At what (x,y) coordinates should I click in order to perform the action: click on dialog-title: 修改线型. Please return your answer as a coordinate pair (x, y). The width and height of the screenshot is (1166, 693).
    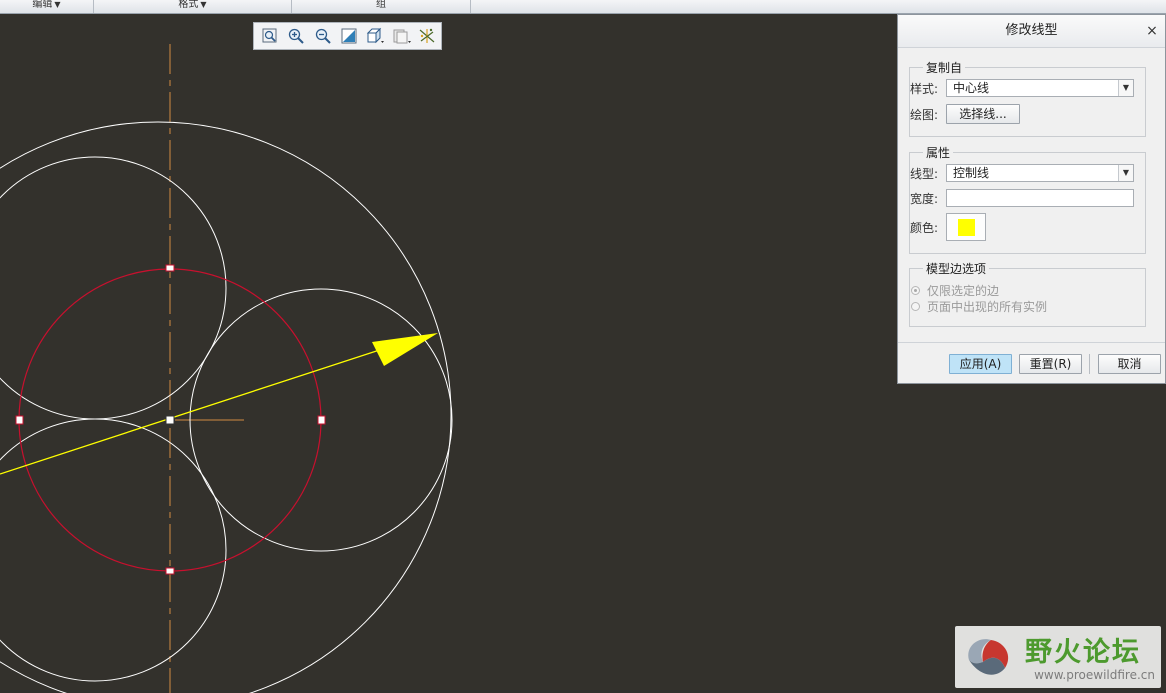
    Looking at the image, I should click on (1031, 30).